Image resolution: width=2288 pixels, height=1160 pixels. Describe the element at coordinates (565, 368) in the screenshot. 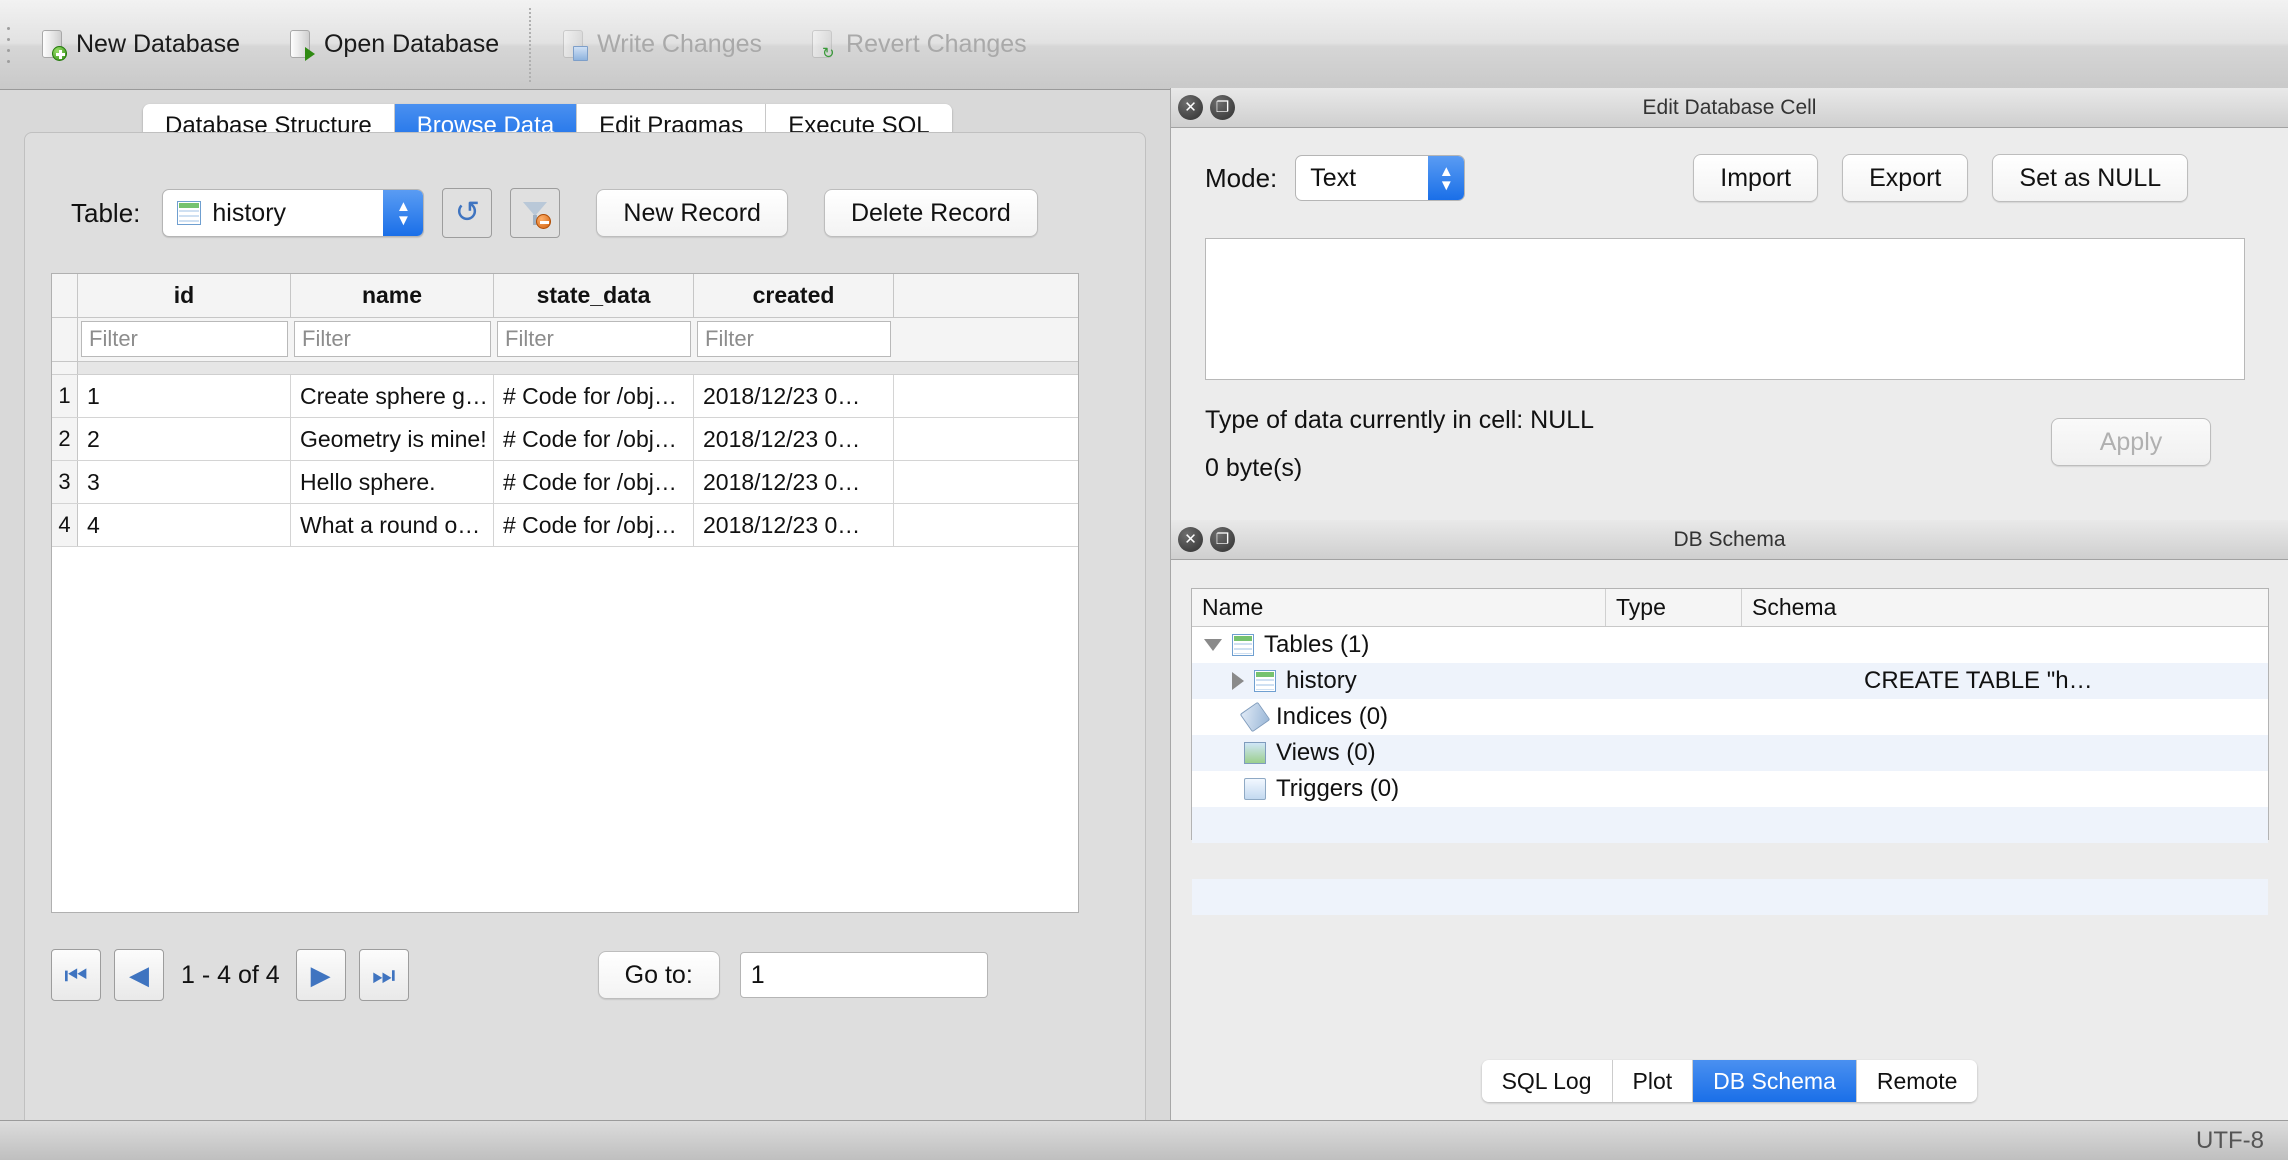

I see `grid-separator-row` at that location.